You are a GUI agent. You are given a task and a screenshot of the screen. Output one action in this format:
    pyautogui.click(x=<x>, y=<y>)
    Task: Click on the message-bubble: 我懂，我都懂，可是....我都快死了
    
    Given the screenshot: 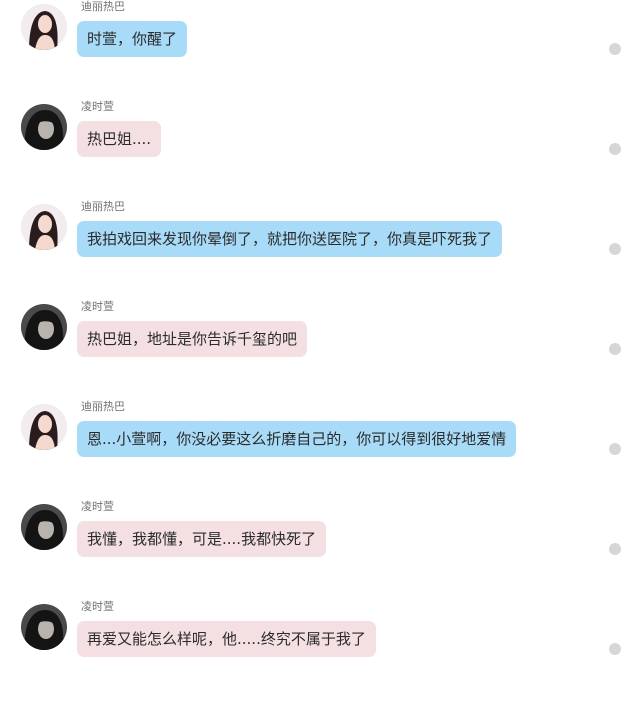 What is the action you would take?
    pyautogui.click(x=202, y=539)
    